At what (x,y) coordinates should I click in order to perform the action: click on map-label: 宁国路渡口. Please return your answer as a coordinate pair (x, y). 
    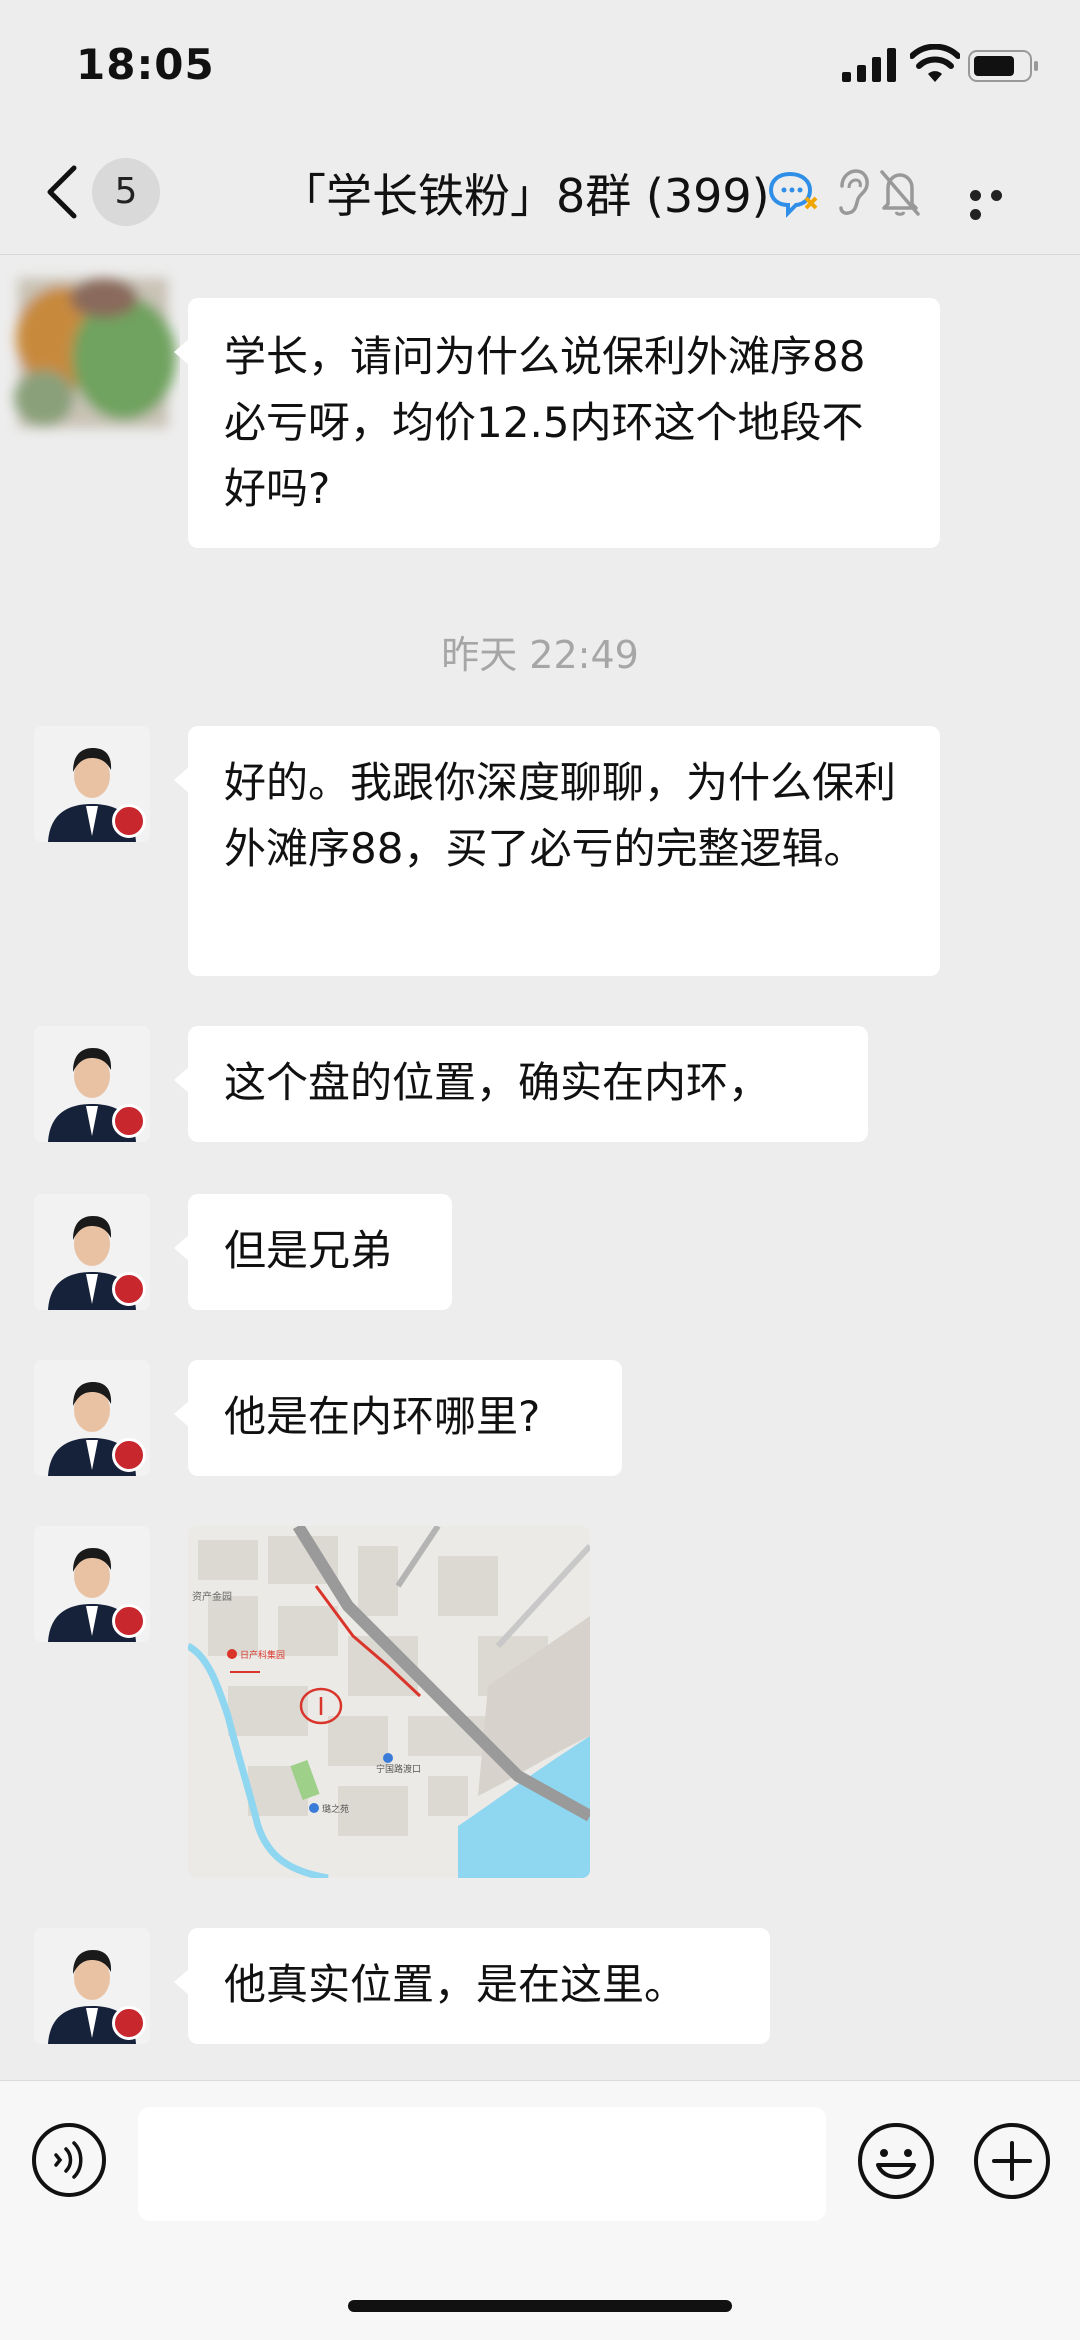
    Looking at the image, I should click on (398, 1769).